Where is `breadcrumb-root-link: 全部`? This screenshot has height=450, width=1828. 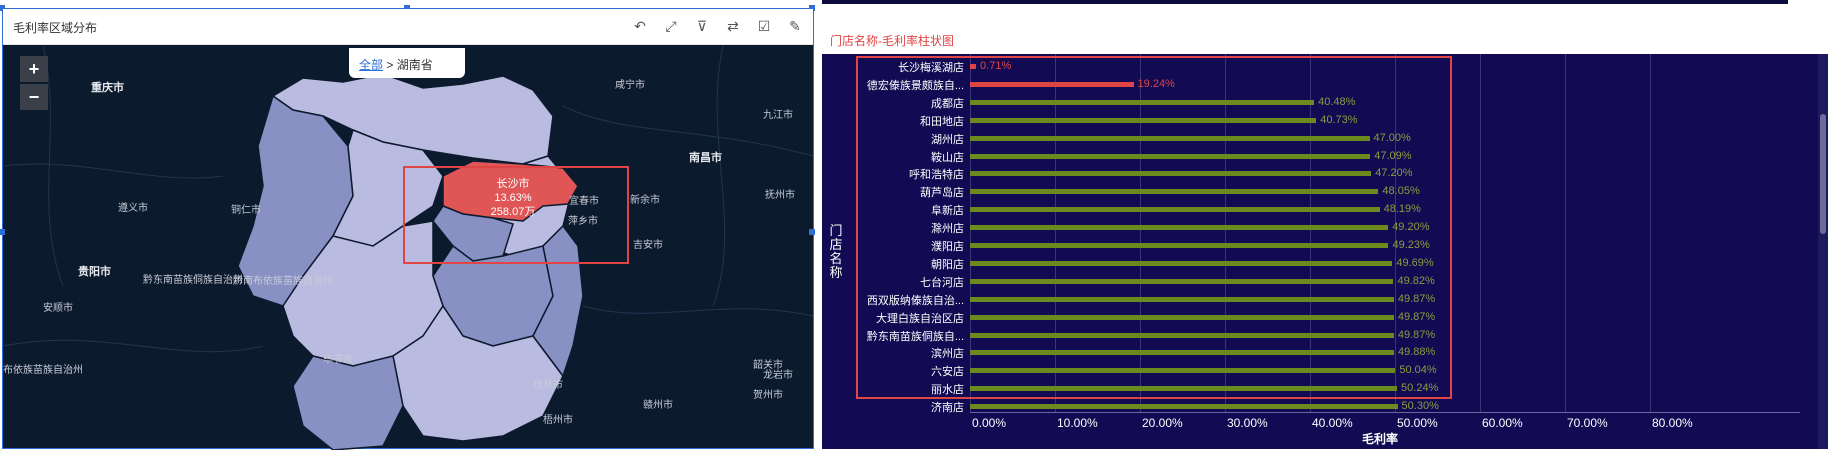 breadcrumb-root-link: 全部 is located at coordinates (371, 65).